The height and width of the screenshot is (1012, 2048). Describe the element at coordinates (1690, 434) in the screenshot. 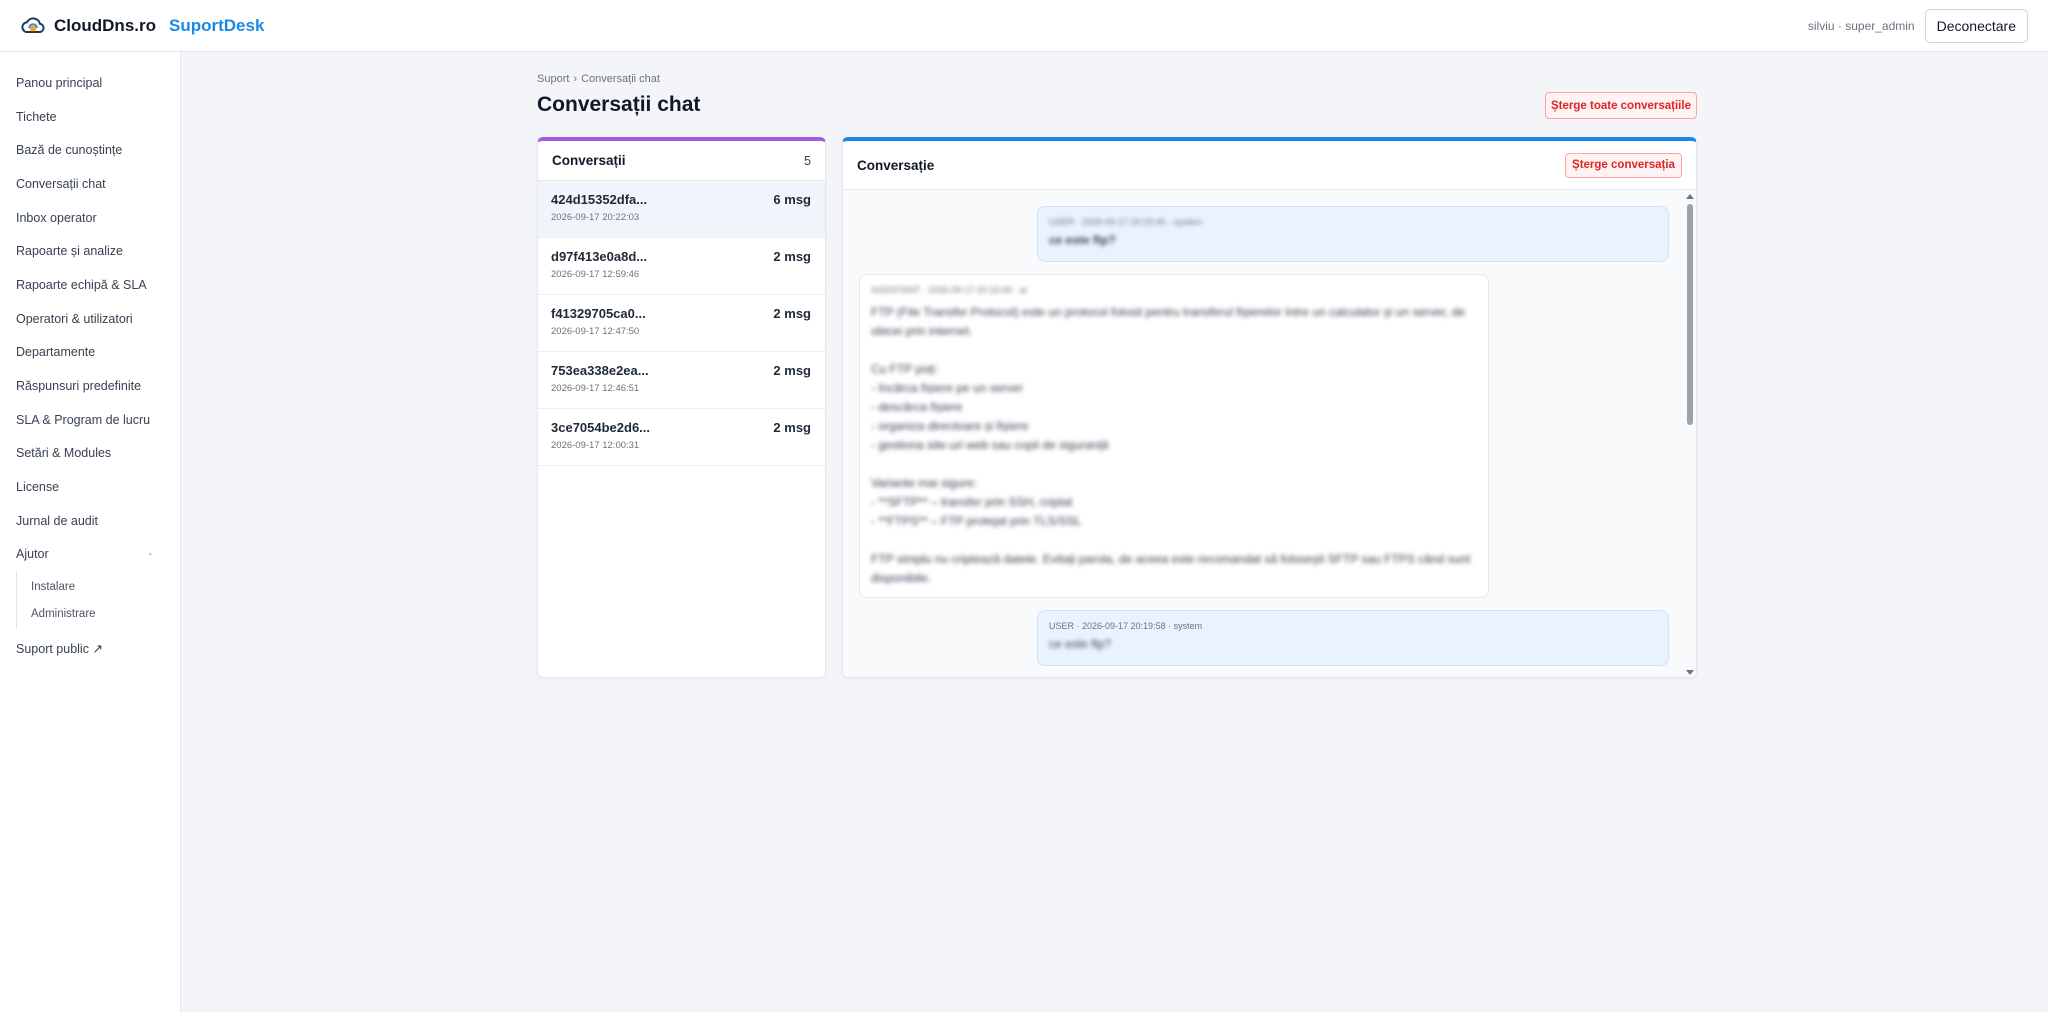

I see `message-scrollbar` at that location.